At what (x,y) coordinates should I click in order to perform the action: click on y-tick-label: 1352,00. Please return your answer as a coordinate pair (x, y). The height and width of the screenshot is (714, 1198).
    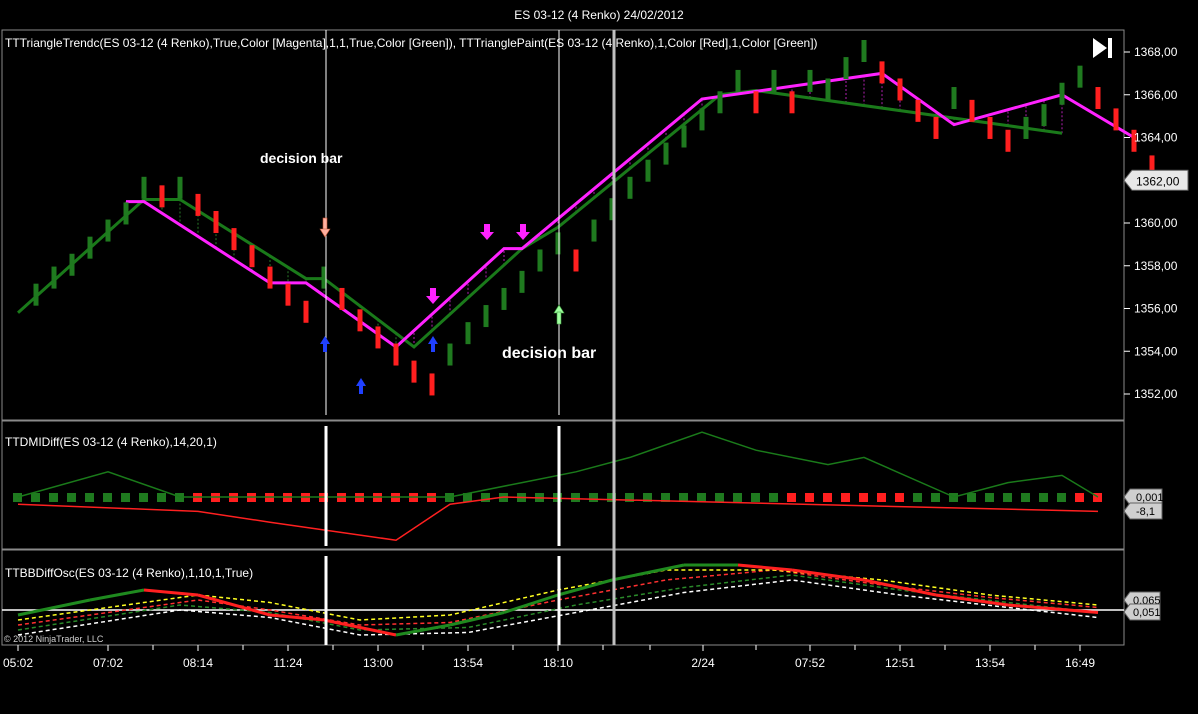
    Looking at the image, I should click on (1156, 394).